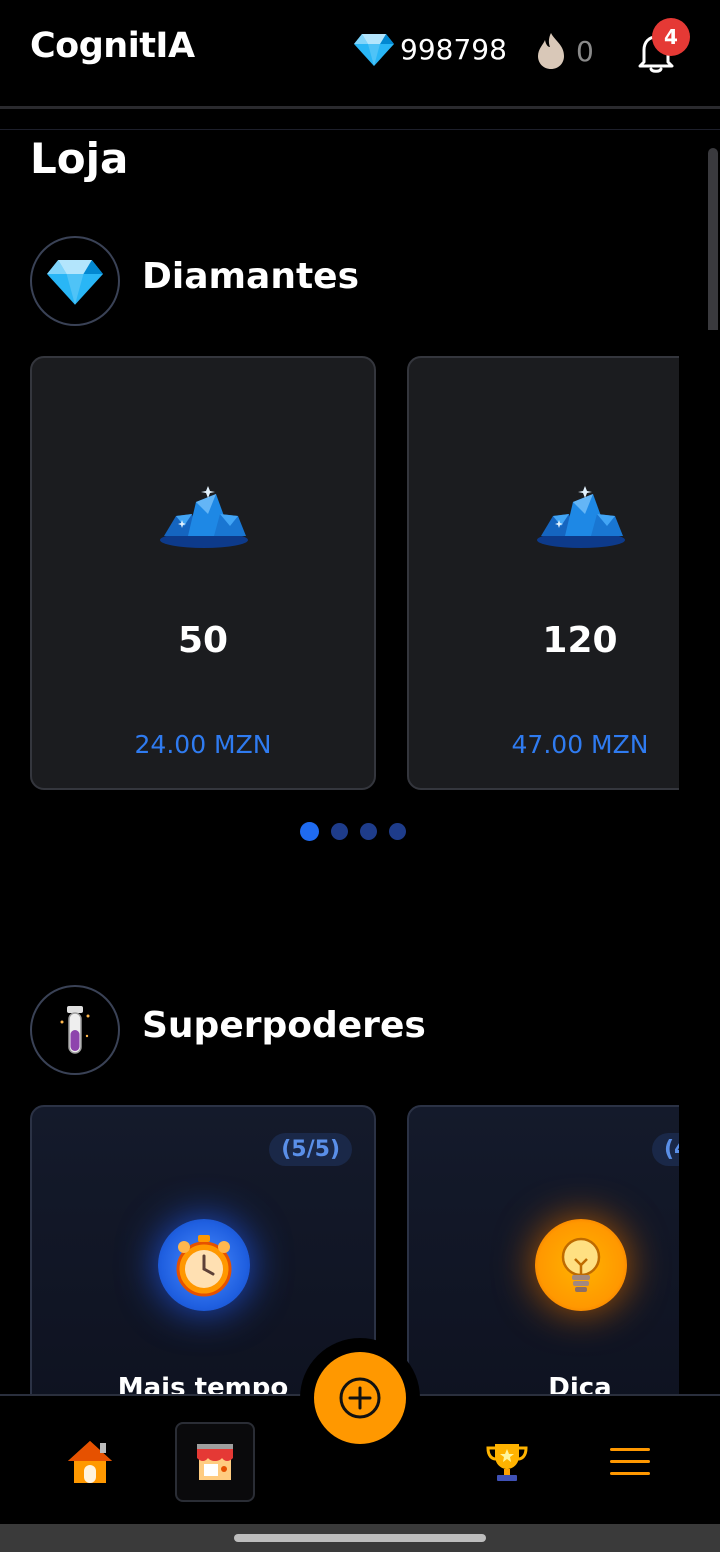  What do you see at coordinates (580, 640) in the screenshot?
I see `pack-amount: 120` at bounding box center [580, 640].